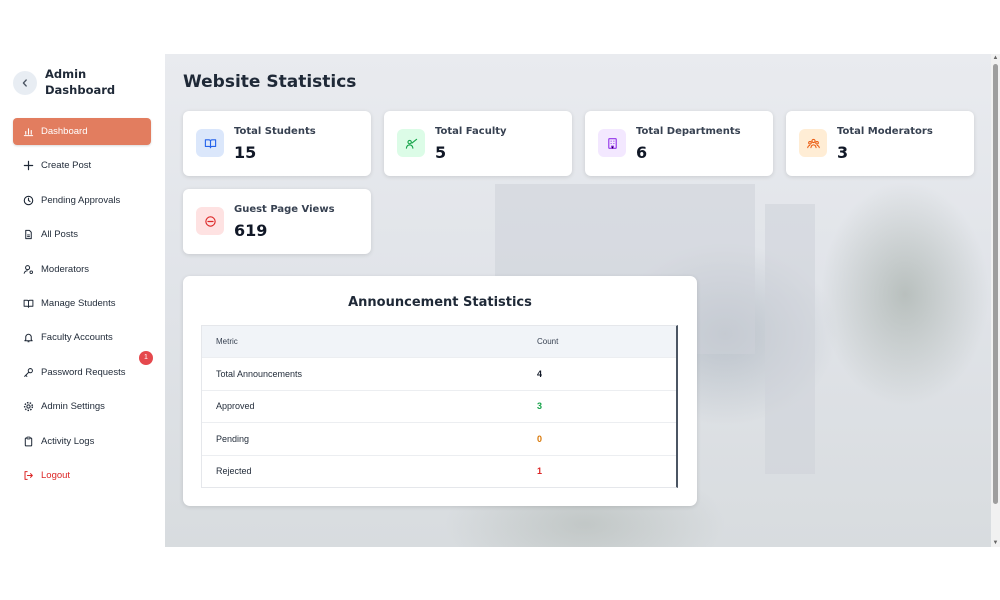 This screenshot has width=1000, height=600. Describe the element at coordinates (28, 200) in the screenshot. I see `clock-icon` at that location.